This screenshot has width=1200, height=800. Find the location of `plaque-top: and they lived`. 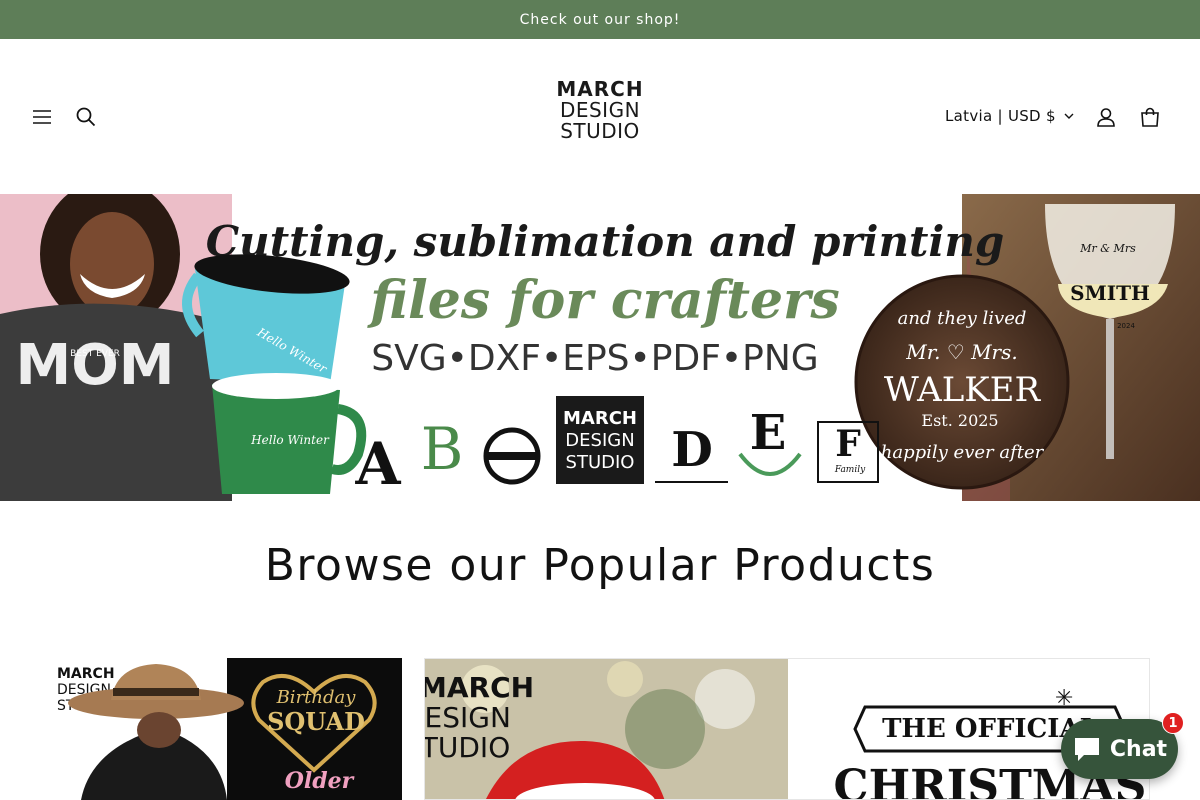

plaque-top: and they lived is located at coordinates (962, 318).